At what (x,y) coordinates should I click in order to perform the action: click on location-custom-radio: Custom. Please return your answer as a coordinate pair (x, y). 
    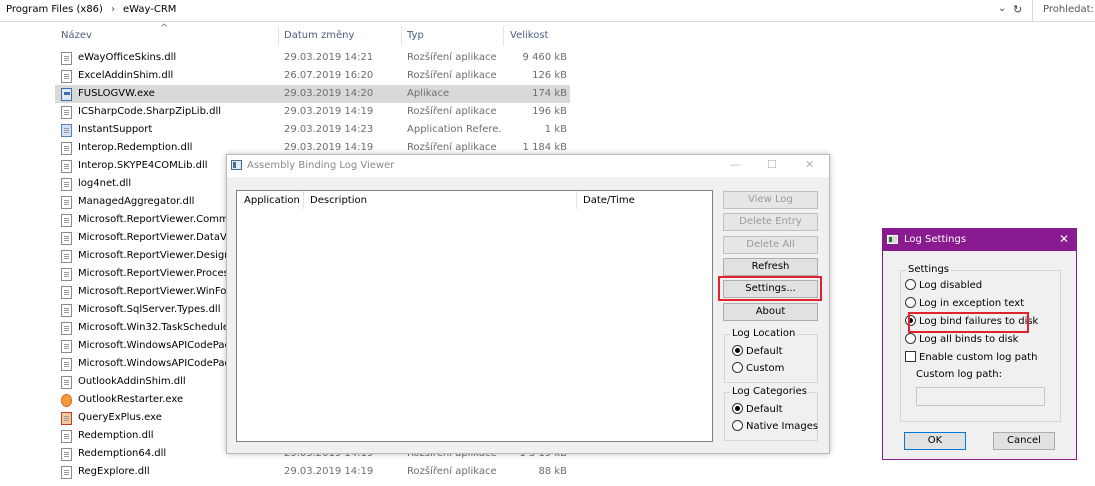
    Looking at the image, I should click on (758, 368).